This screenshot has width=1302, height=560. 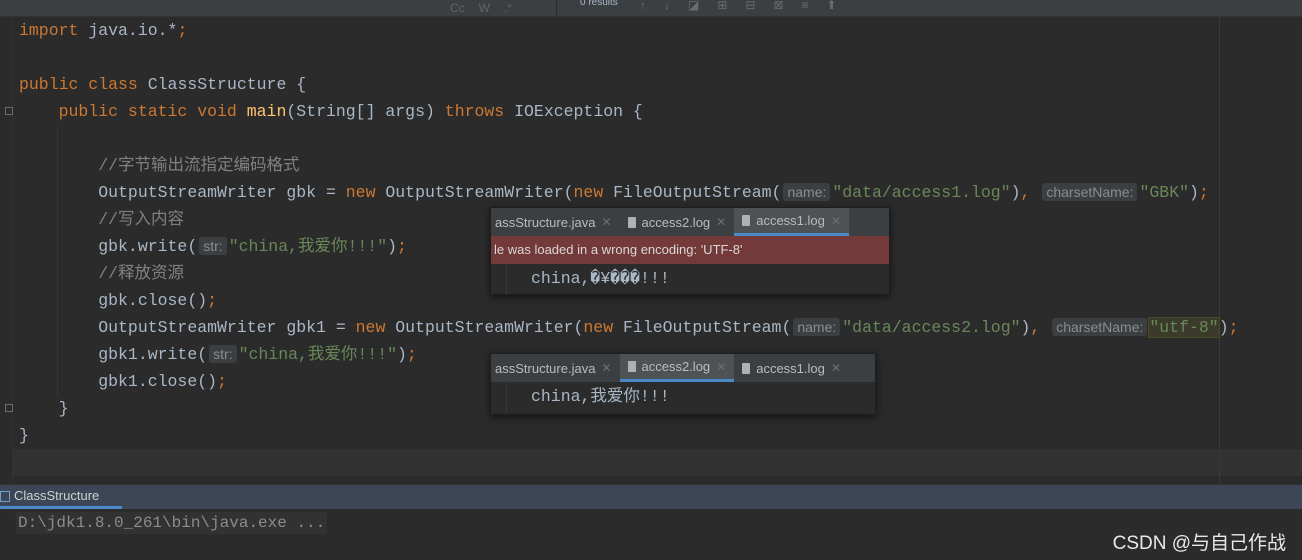 I want to click on code-token: "GBK", so click(x=1164, y=192).